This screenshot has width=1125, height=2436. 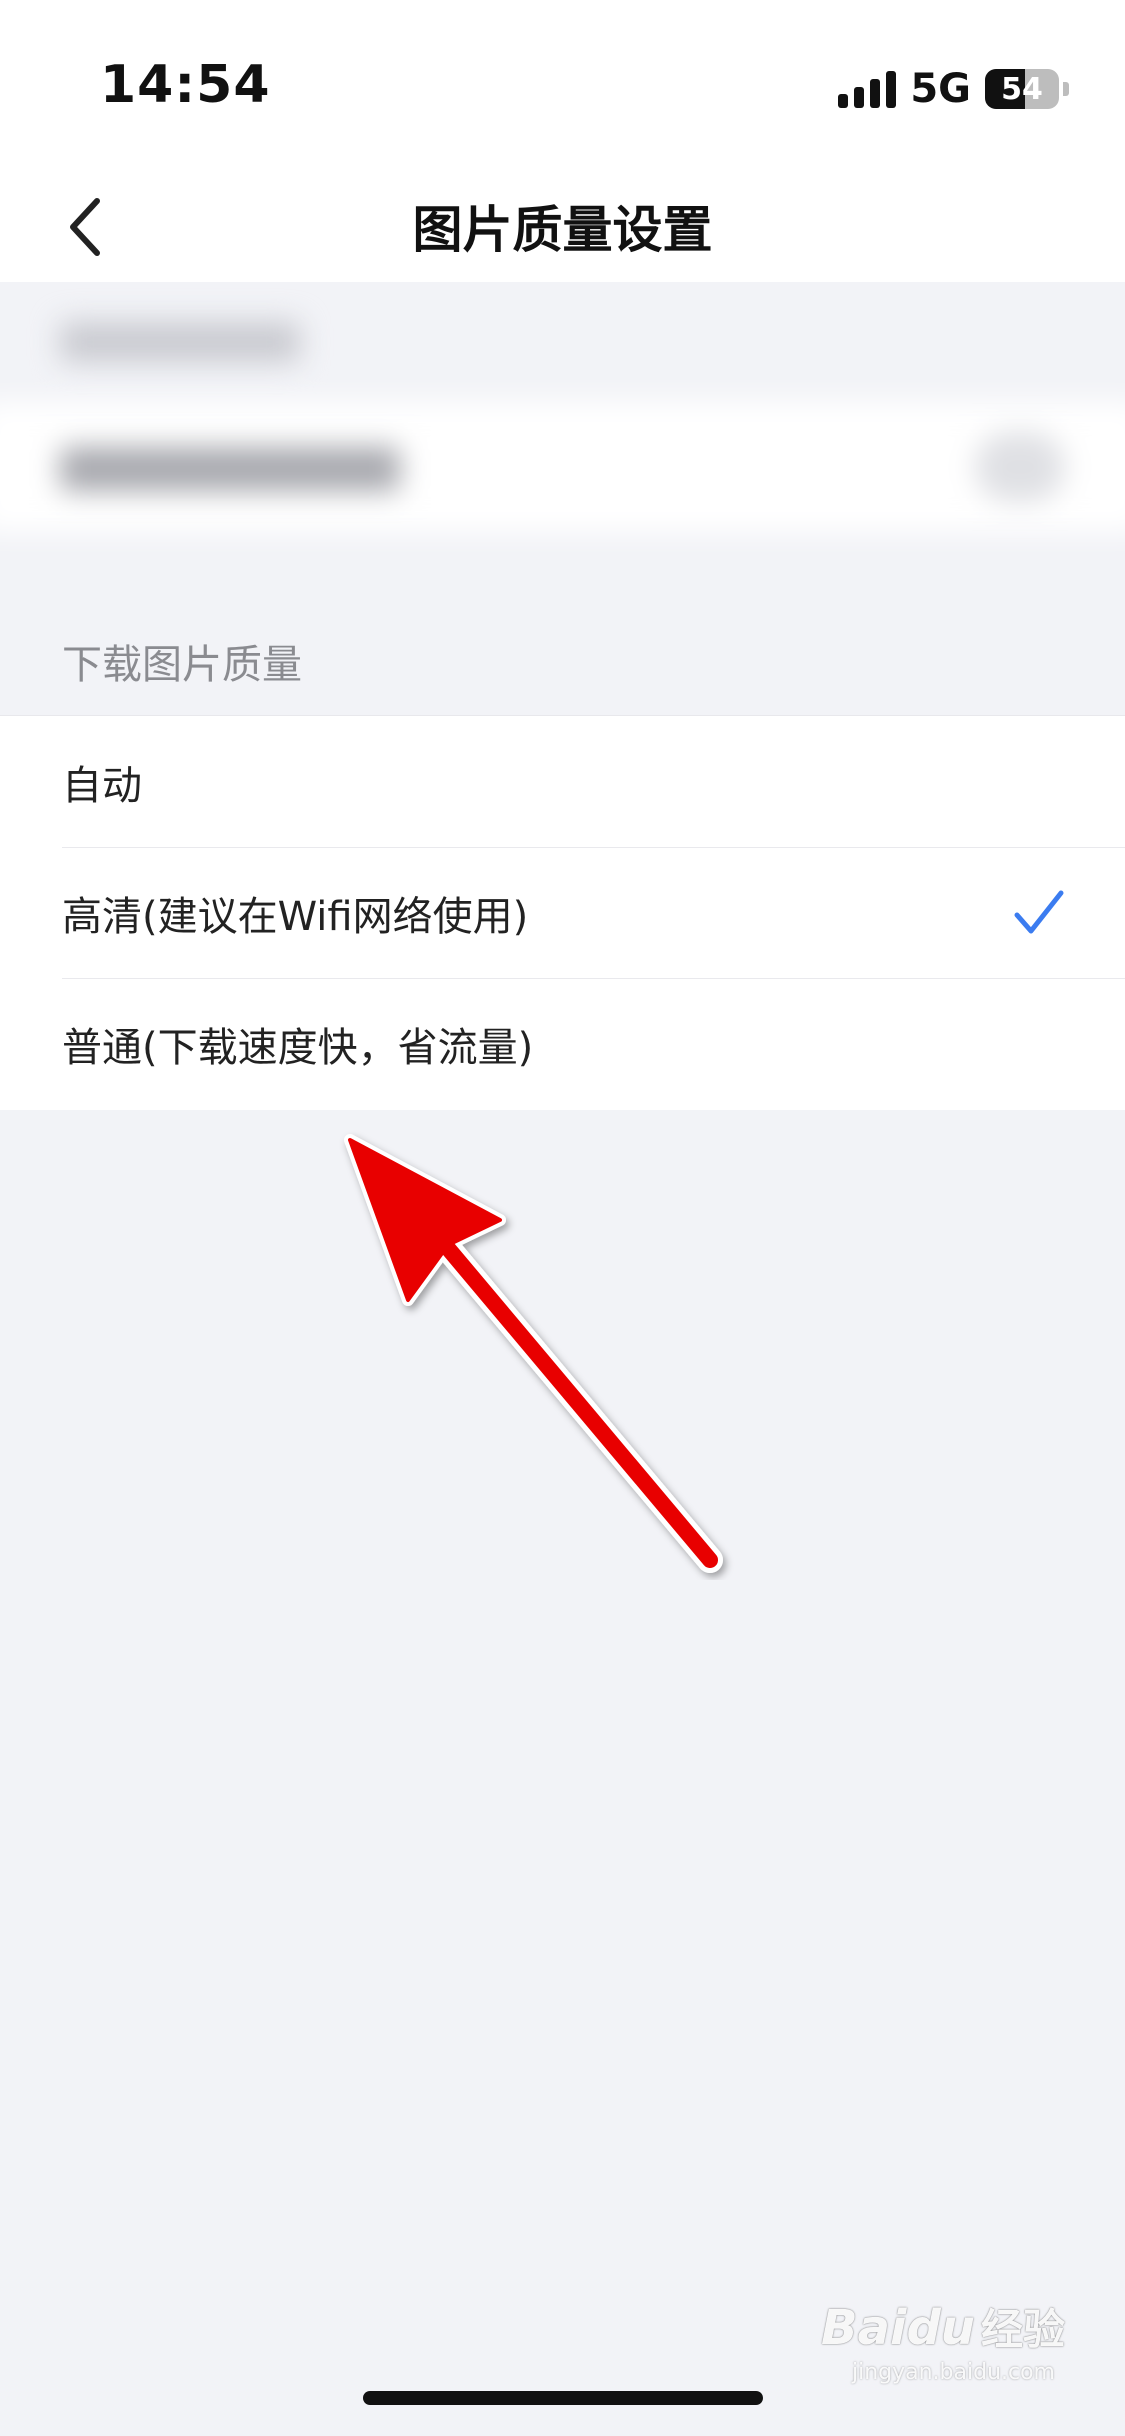 What do you see at coordinates (533, 1353) in the screenshot?
I see `annotation-arrow-icon` at bounding box center [533, 1353].